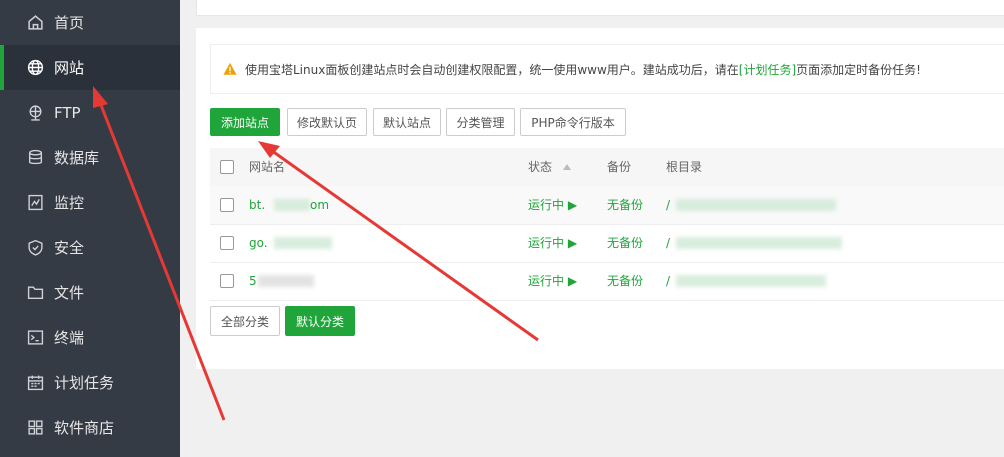 The image size is (1004, 457). I want to click on sidebar-item-label: 首页, so click(69, 23).